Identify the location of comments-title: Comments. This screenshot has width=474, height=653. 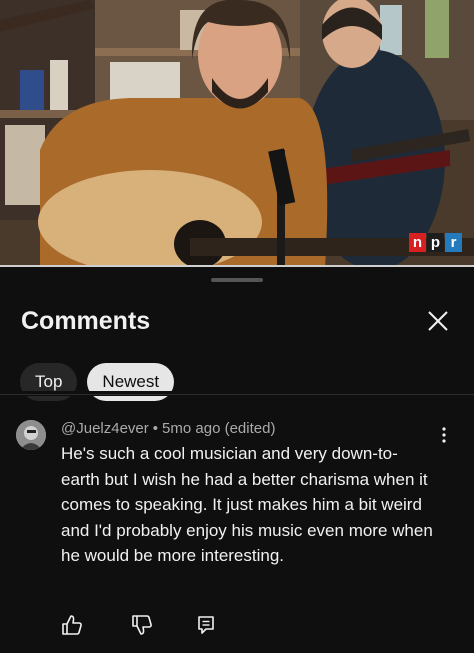
(86, 321).